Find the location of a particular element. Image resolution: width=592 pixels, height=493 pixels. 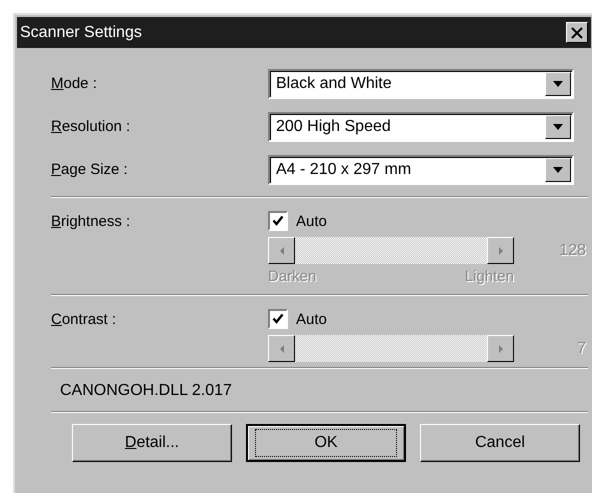

field-label: Mode : is located at coordinates (74, 83).